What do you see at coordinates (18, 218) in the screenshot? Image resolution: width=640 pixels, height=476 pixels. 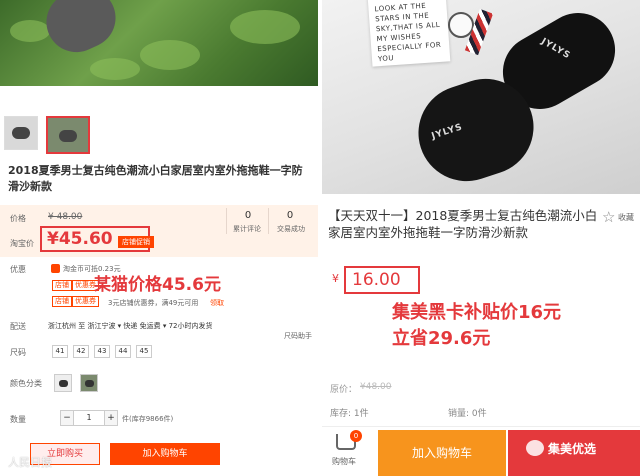 I see `price-label: 价格` at bounding box center [18, 218].